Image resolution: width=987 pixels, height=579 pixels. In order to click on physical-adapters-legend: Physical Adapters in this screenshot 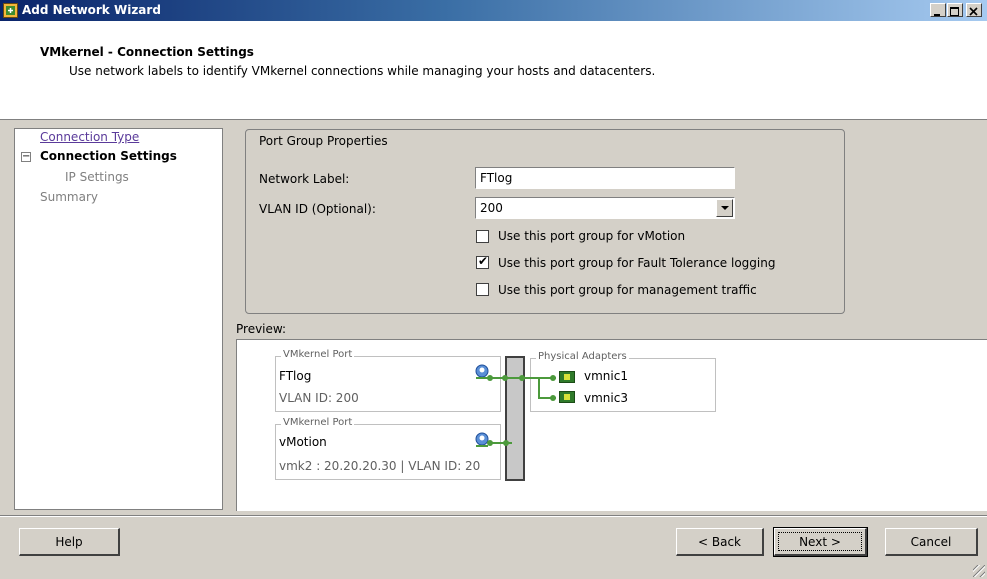, I will do `click(582, 356)`.